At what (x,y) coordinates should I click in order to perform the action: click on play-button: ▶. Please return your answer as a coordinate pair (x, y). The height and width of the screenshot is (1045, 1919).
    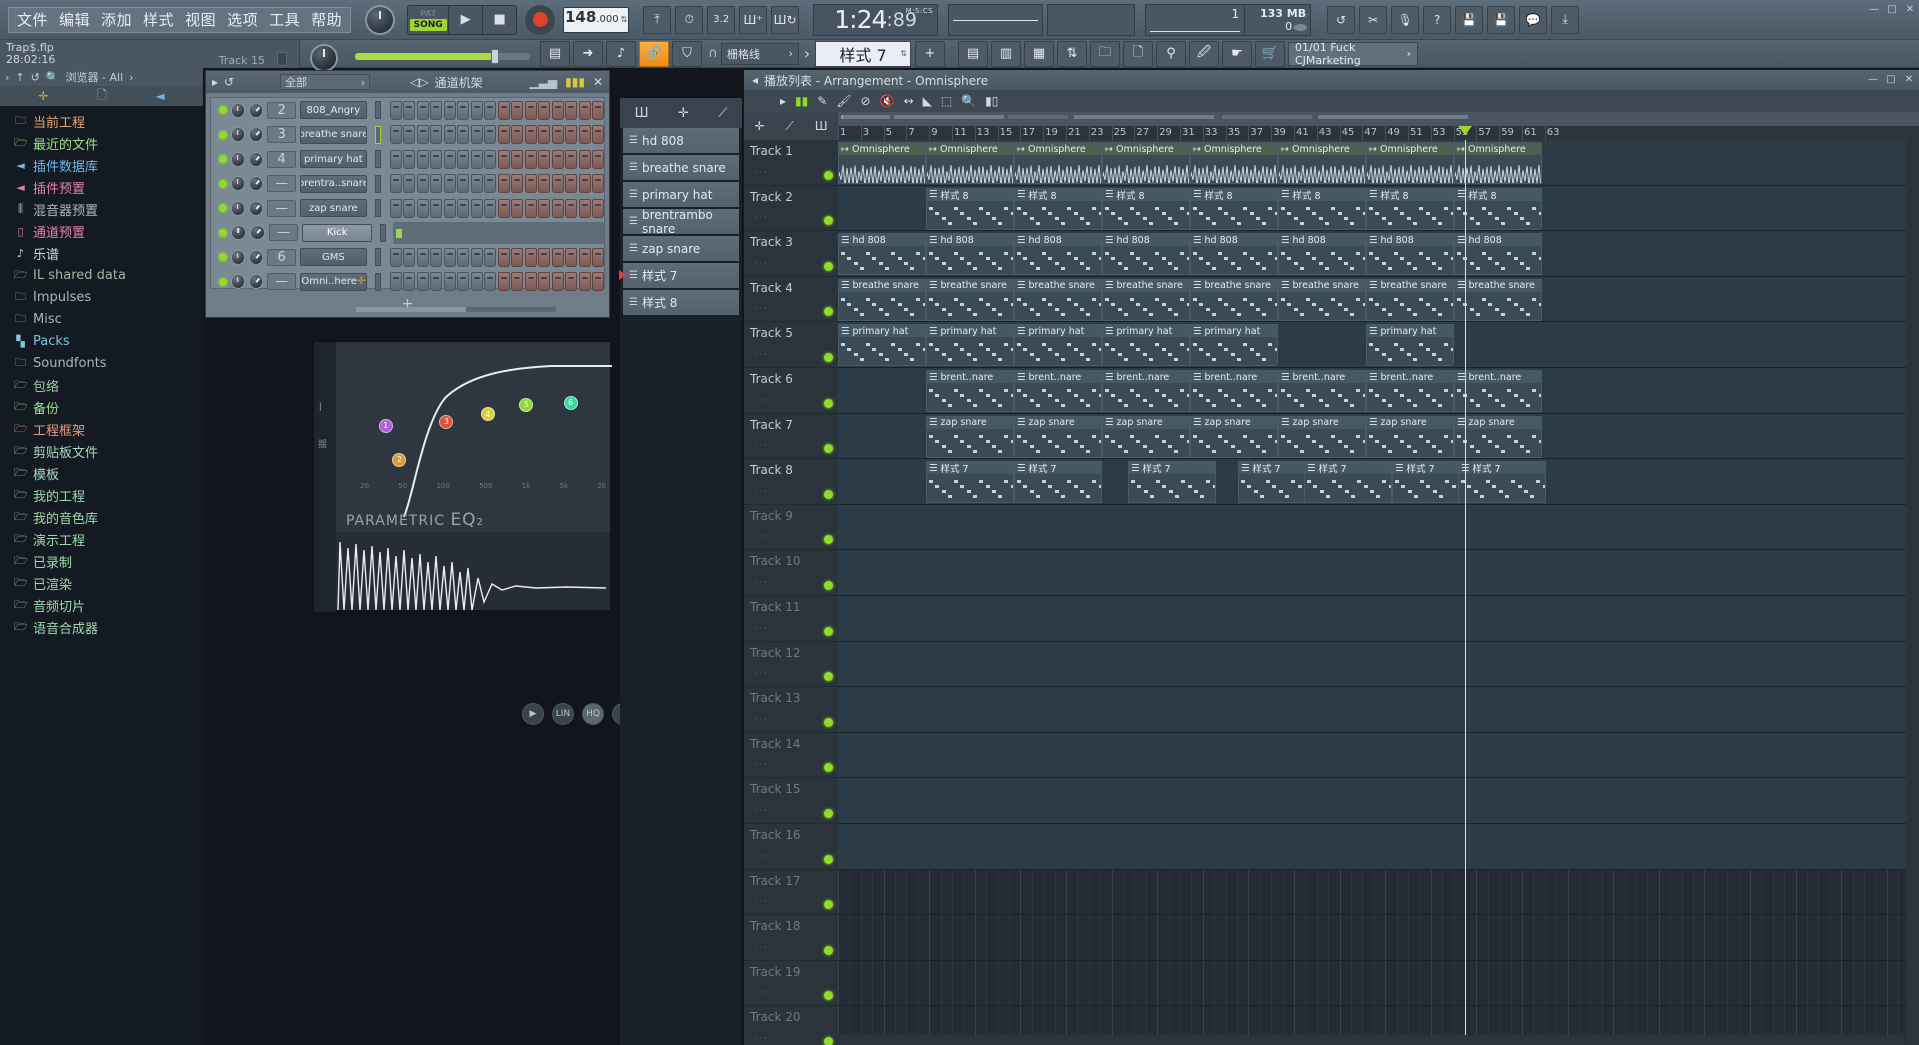
    Looking at the image, I should click on (465, 19).